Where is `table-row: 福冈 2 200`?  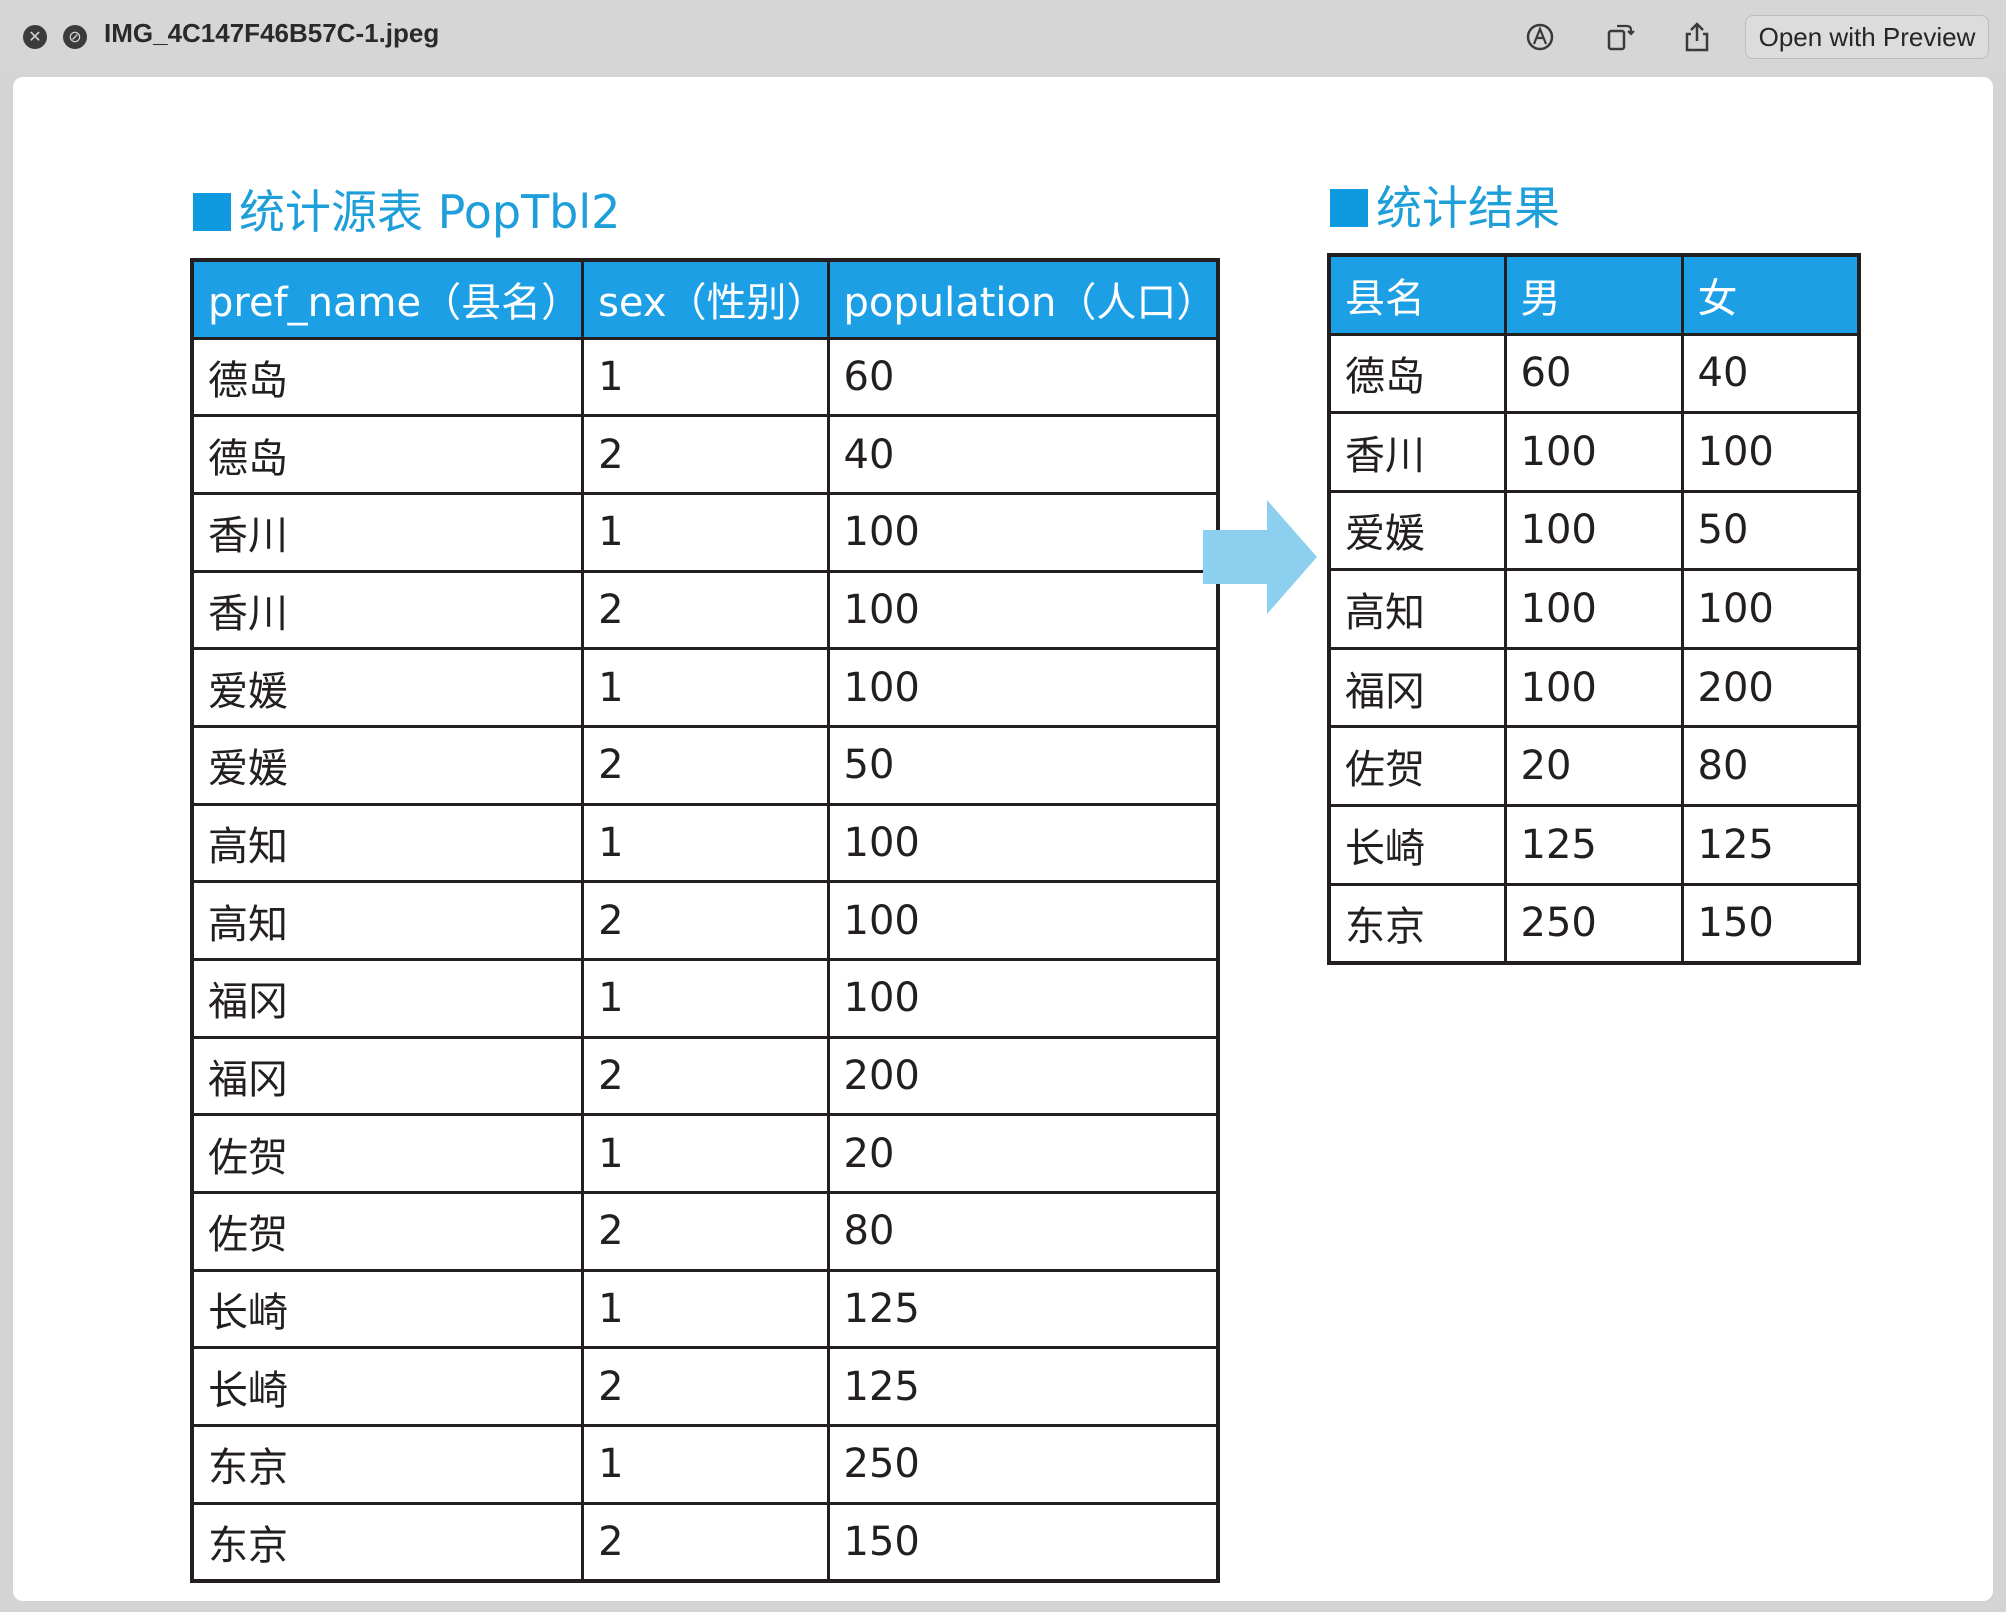
table-row: 福冈 2 200 is located at coordinates (705, 1076).